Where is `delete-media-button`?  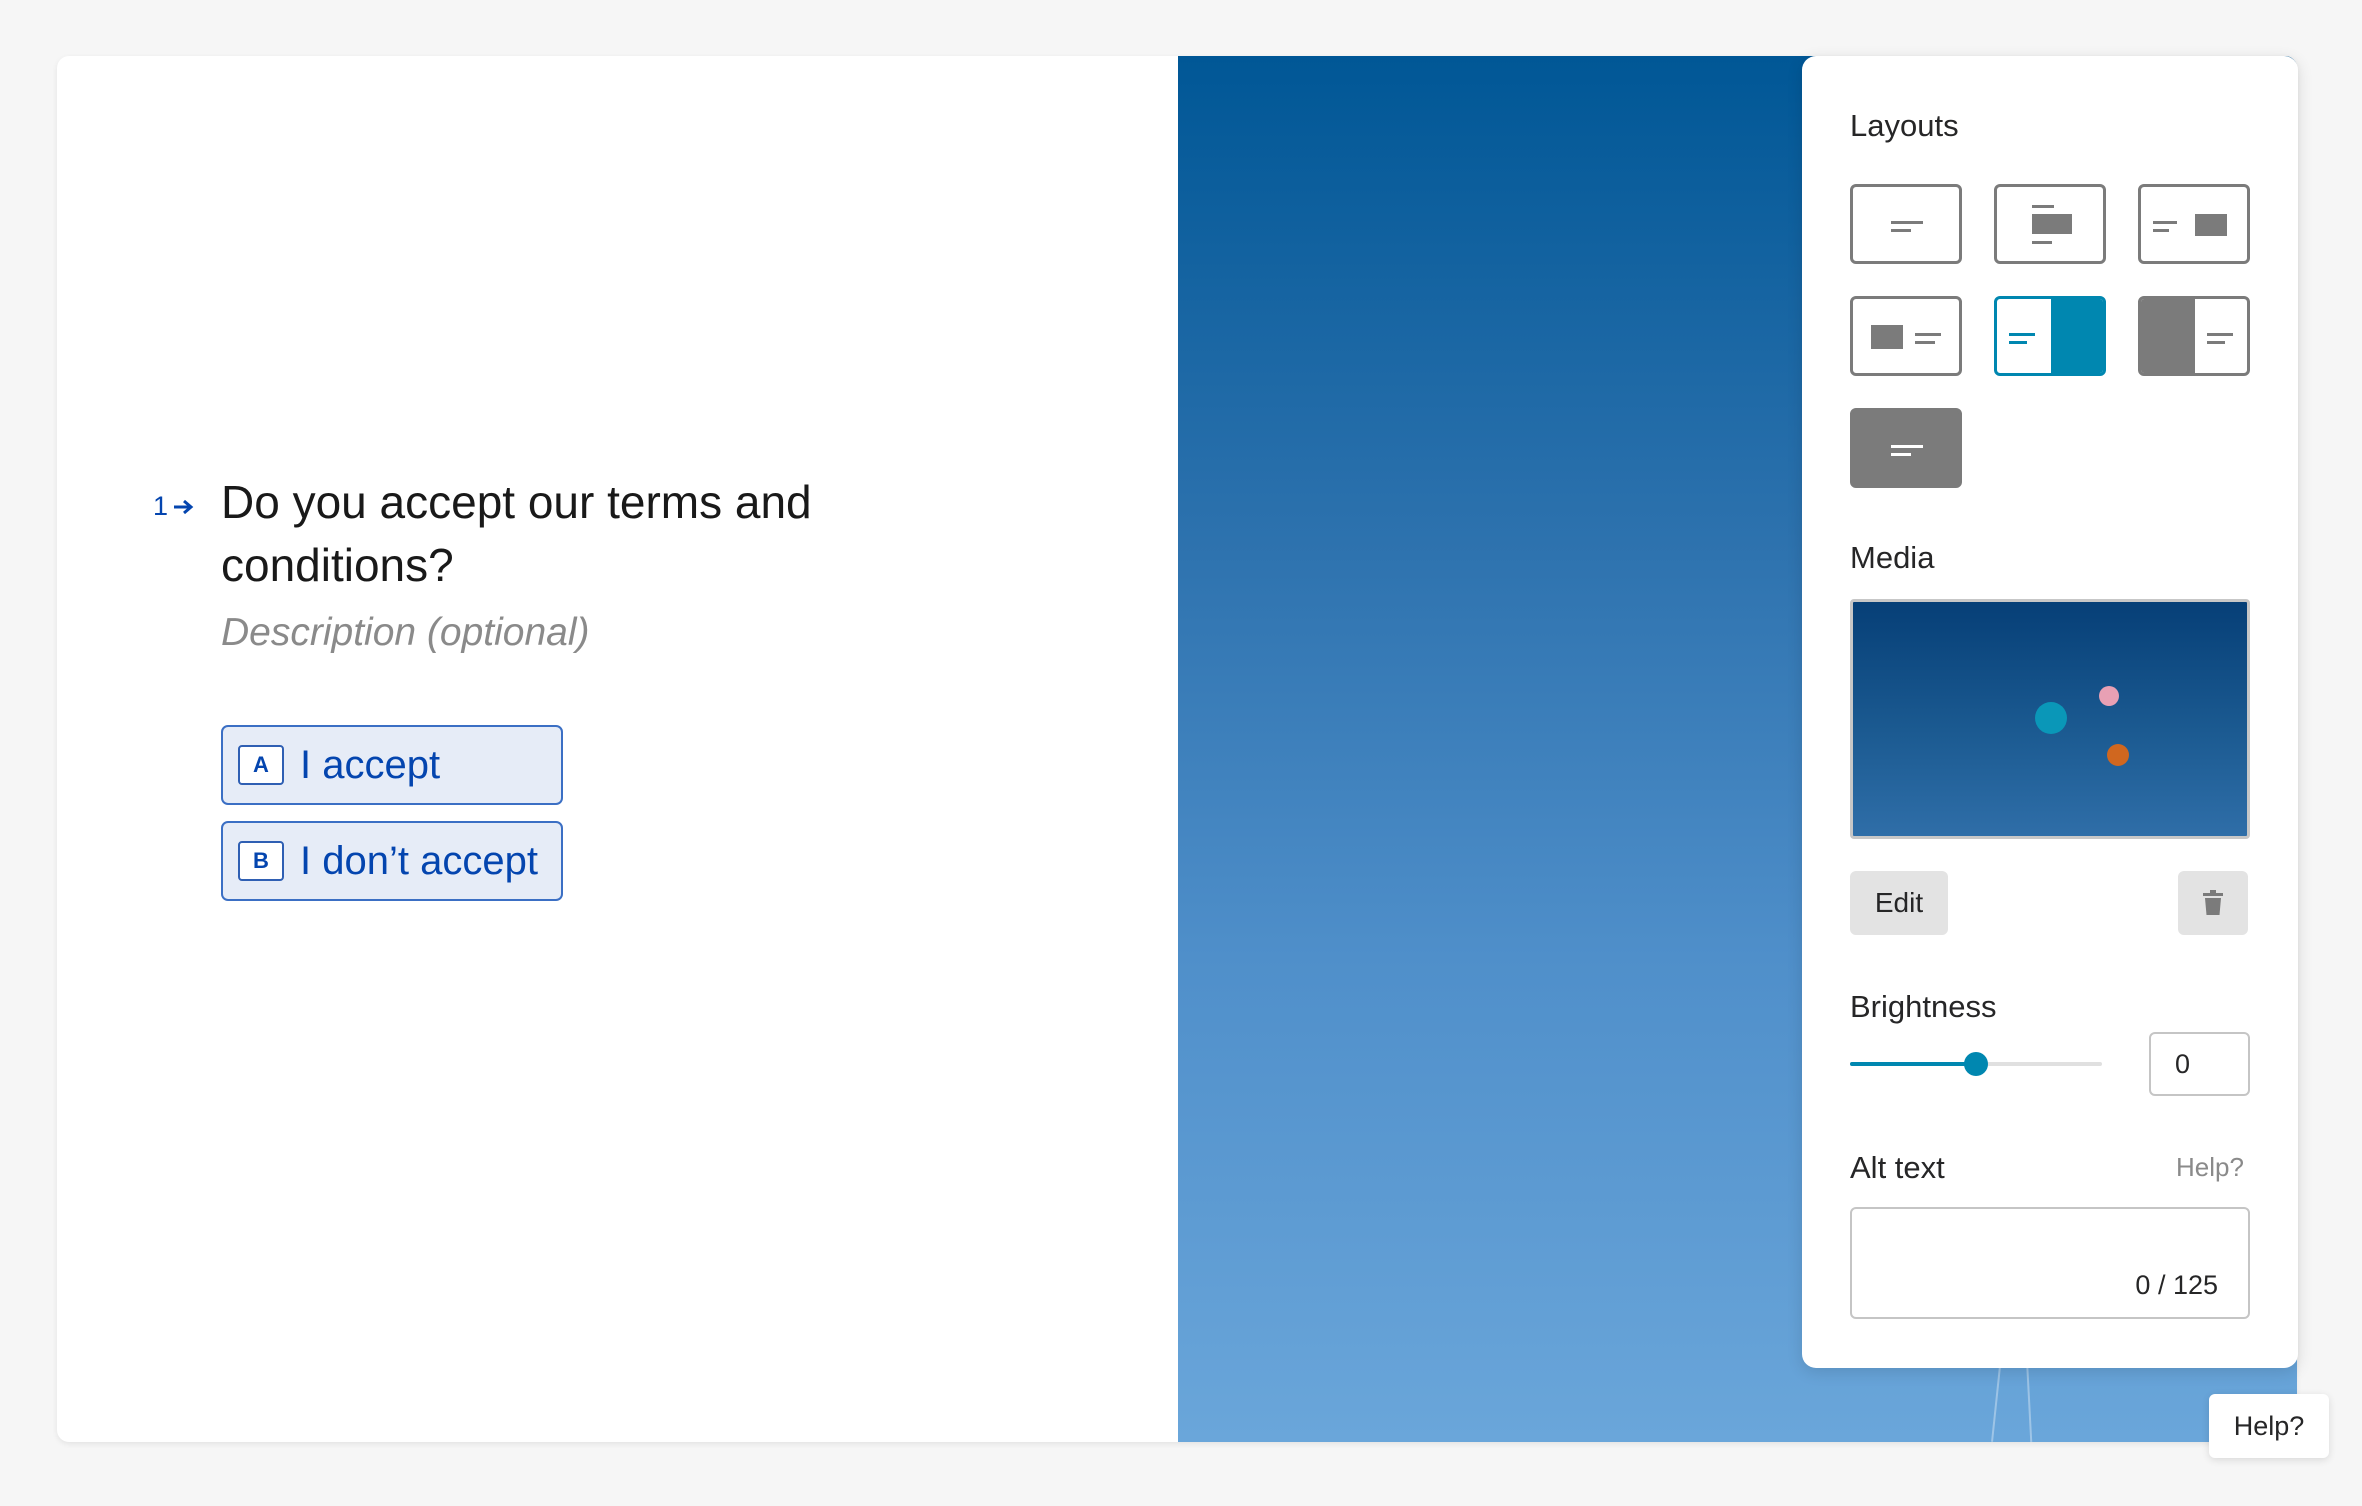 delete-media-button is located at coordinates (2213, 903).